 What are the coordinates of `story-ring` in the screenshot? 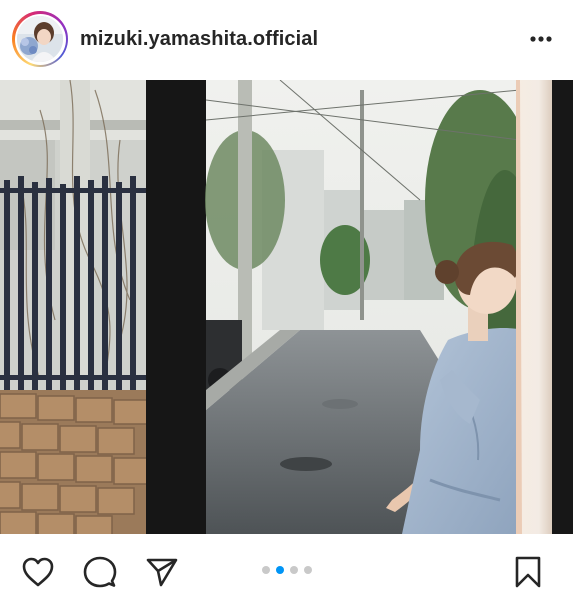 It's located at (40, 39).